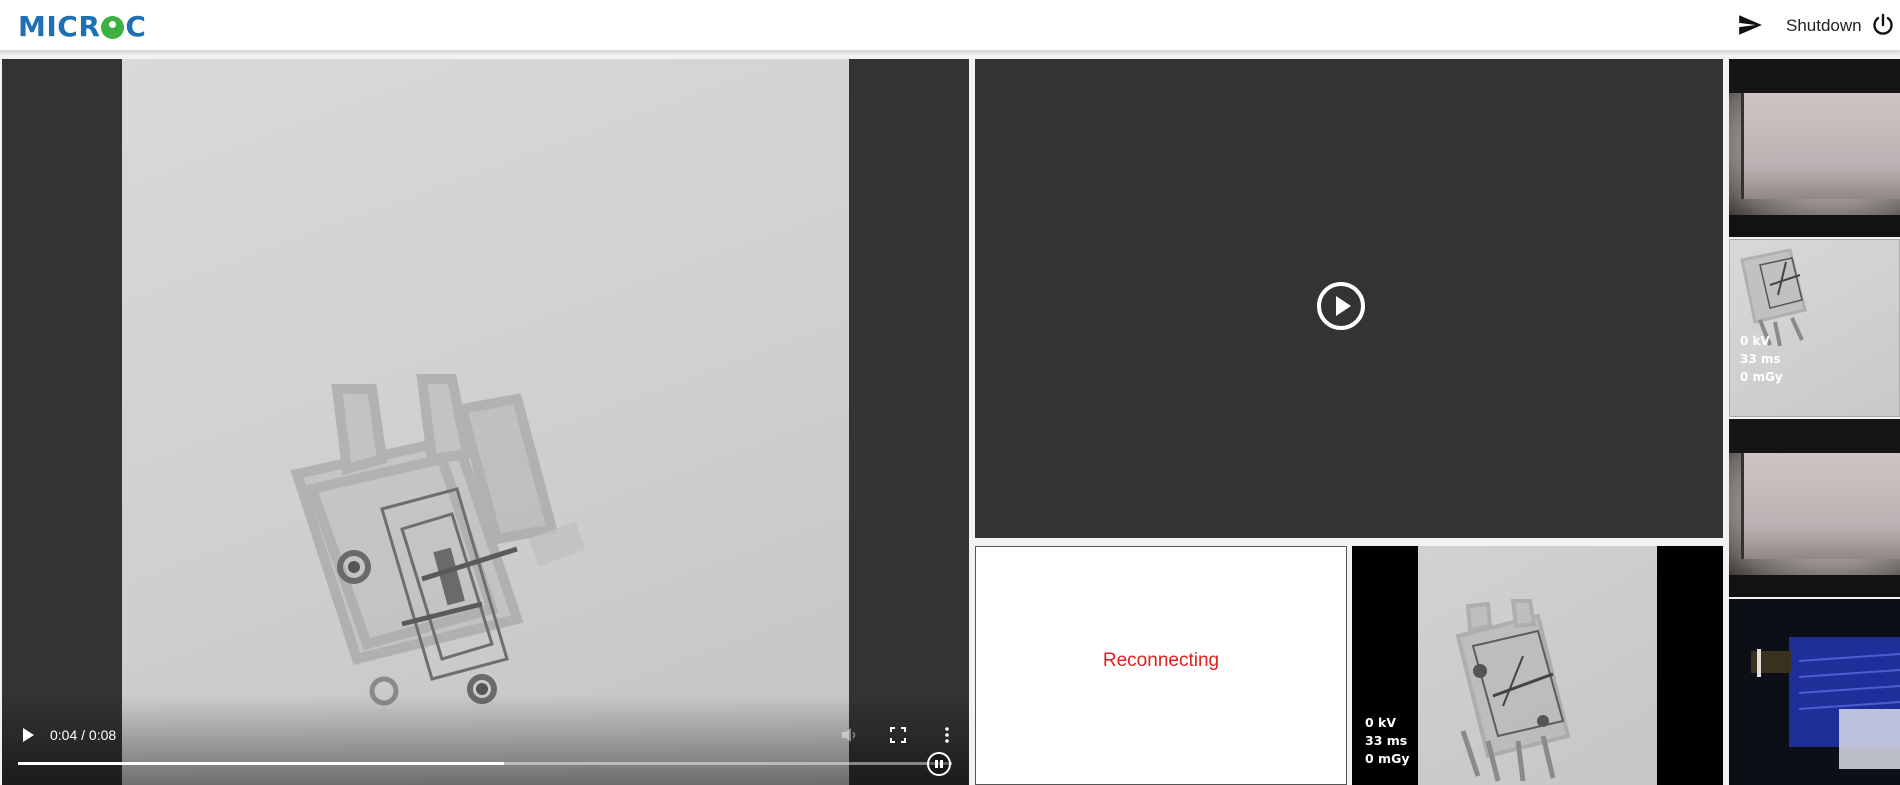 The height and width of the screenshot is (785, 1900). Describe the element at coordinates (136, 26) in the screenshot. I see `logo-text-right: C` at that location.